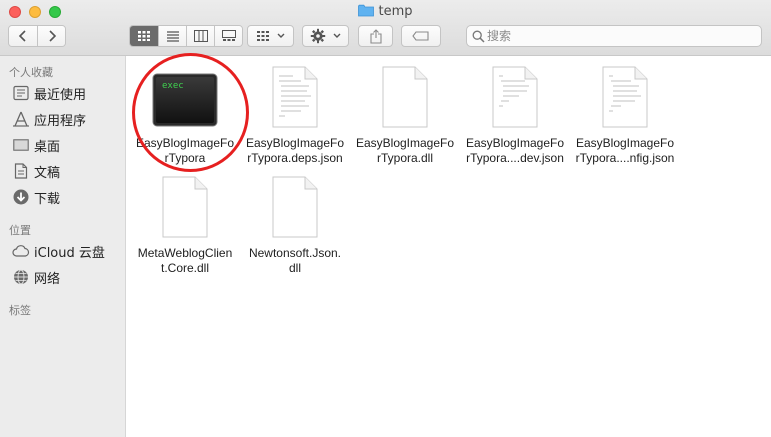 This screenshot has height=437, width=771. Describe the element at coordinates (47, 199) in the screenshot. I see `sidebar-item-label: 下载` at that location.